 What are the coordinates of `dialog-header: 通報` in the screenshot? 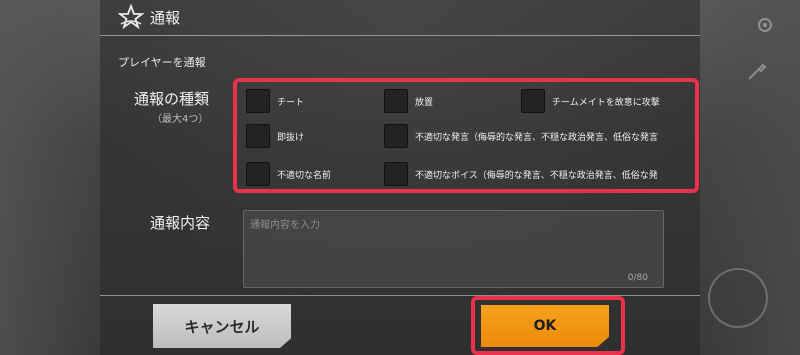 It's located at (149, 17).